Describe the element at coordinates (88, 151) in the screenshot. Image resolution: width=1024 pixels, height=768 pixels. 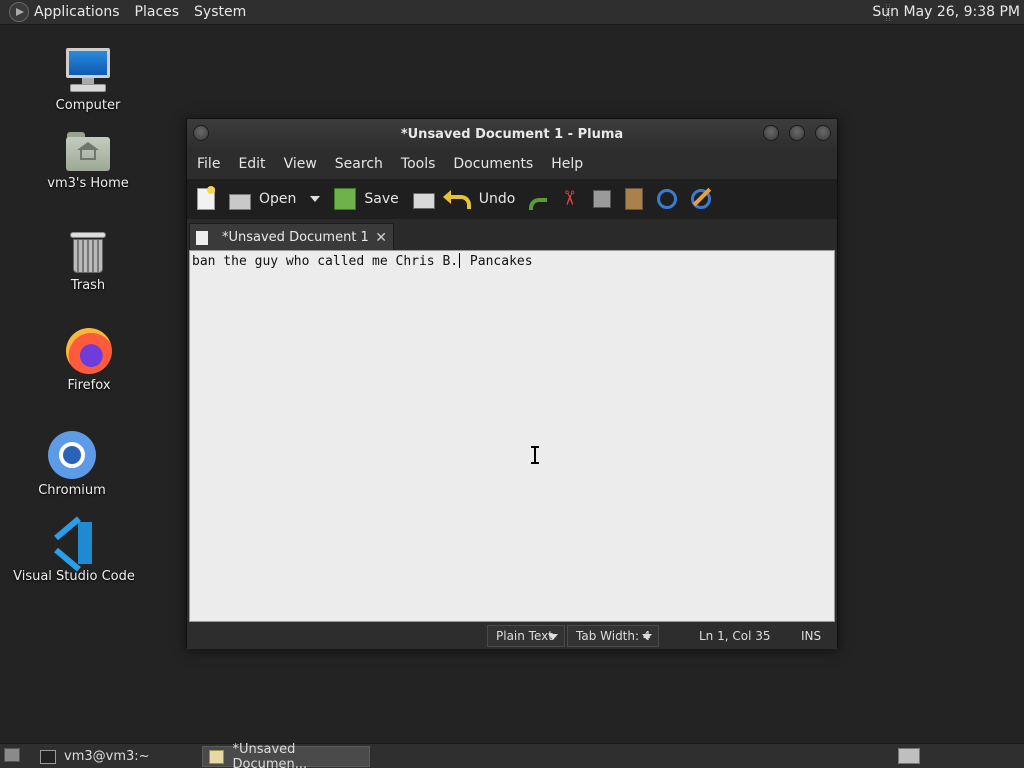
I see `home-folder-icon` at that location.